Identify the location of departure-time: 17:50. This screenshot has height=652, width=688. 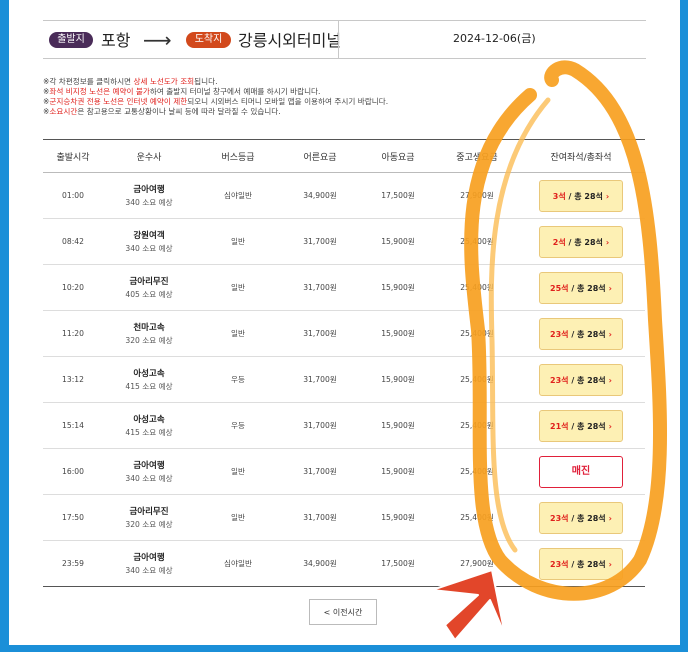
(73, 517).